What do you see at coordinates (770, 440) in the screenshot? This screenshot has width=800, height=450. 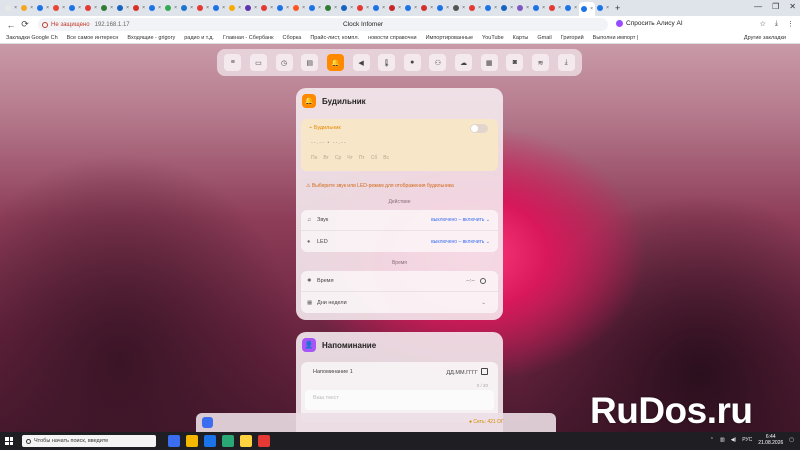 I see `taskbar-clock: 6:44 21.08.2026` at bounding box center [770, 440].